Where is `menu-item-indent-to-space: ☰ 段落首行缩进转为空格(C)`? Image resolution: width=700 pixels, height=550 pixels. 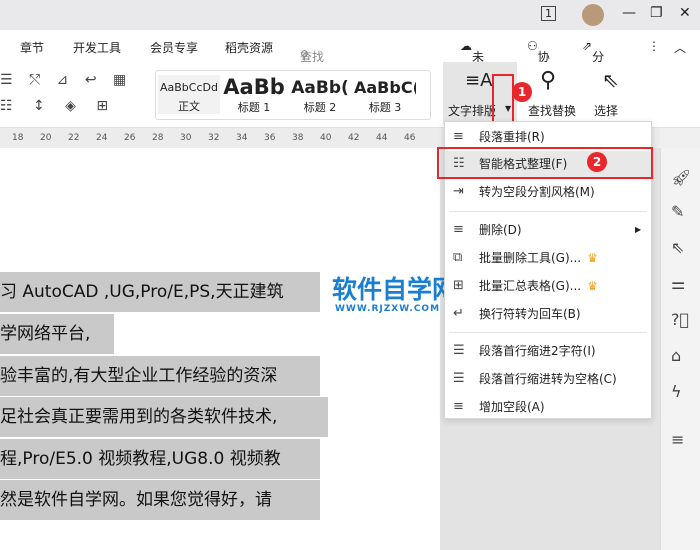
menu-item-indent-to-space: ☰ 段落首行缩进转为空格(C) is located at coordinates (548, 379).